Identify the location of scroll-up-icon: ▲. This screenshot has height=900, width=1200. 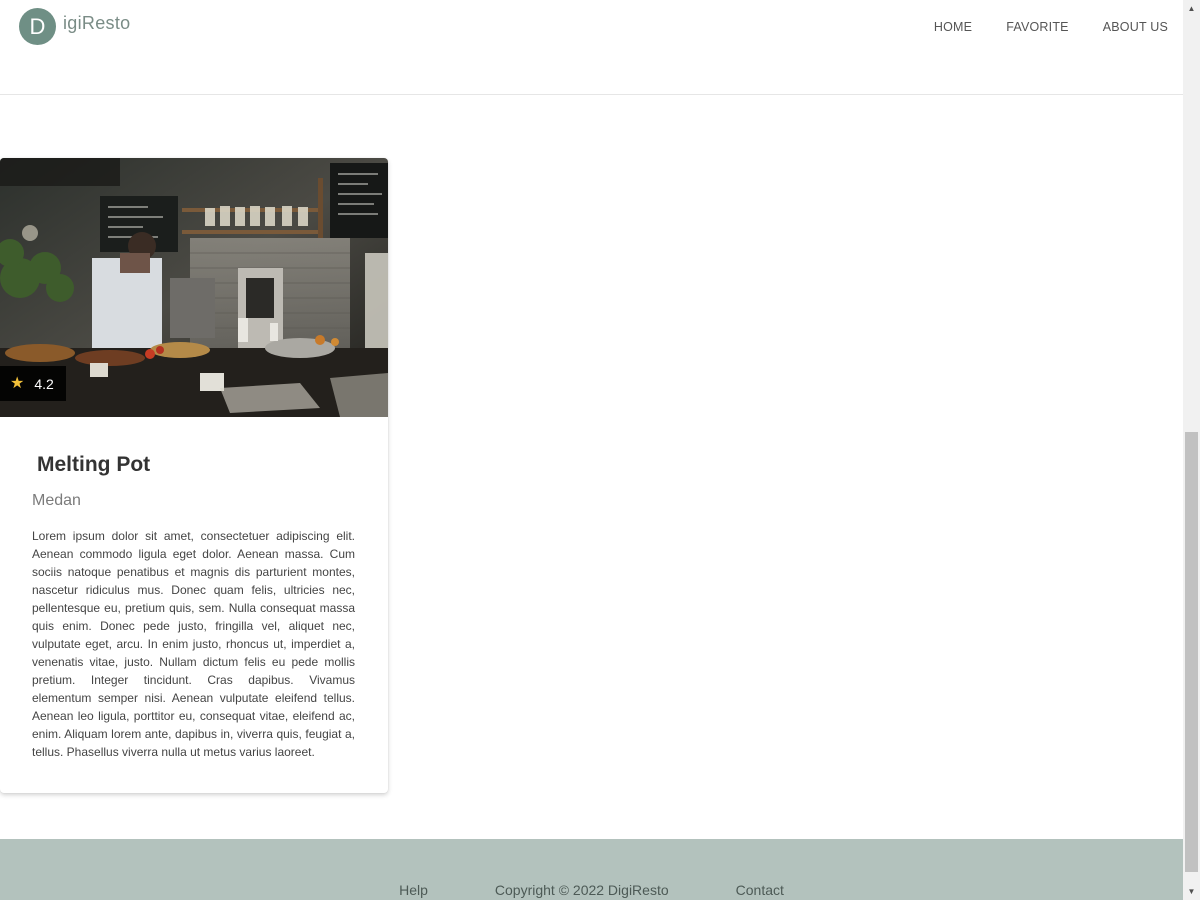
(1191, 8).